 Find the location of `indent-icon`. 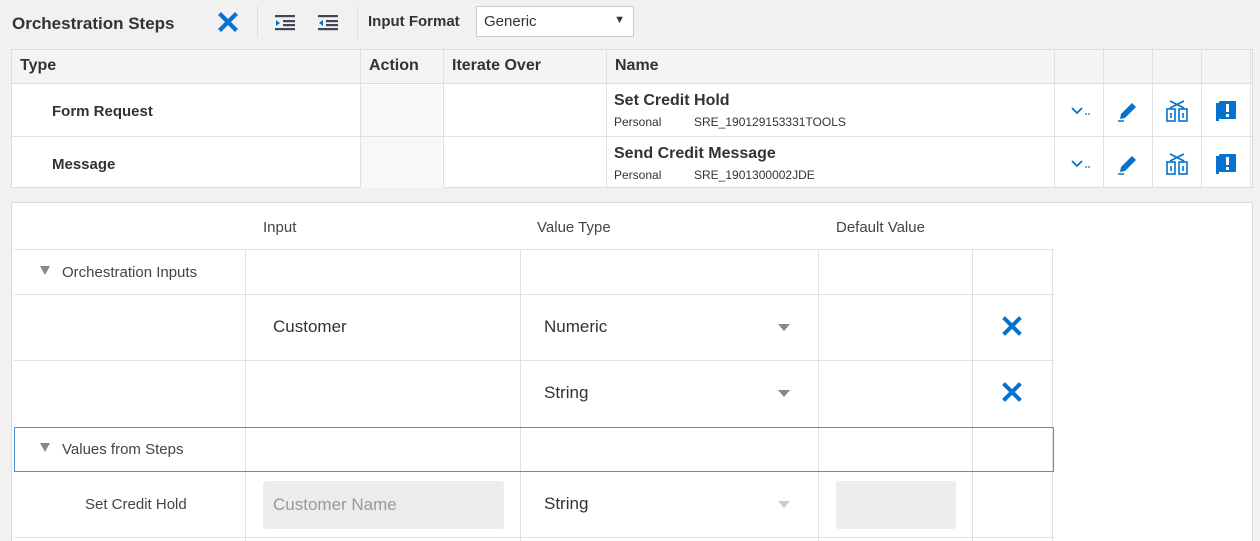

indent-icon is located at coordinates (285, 23).